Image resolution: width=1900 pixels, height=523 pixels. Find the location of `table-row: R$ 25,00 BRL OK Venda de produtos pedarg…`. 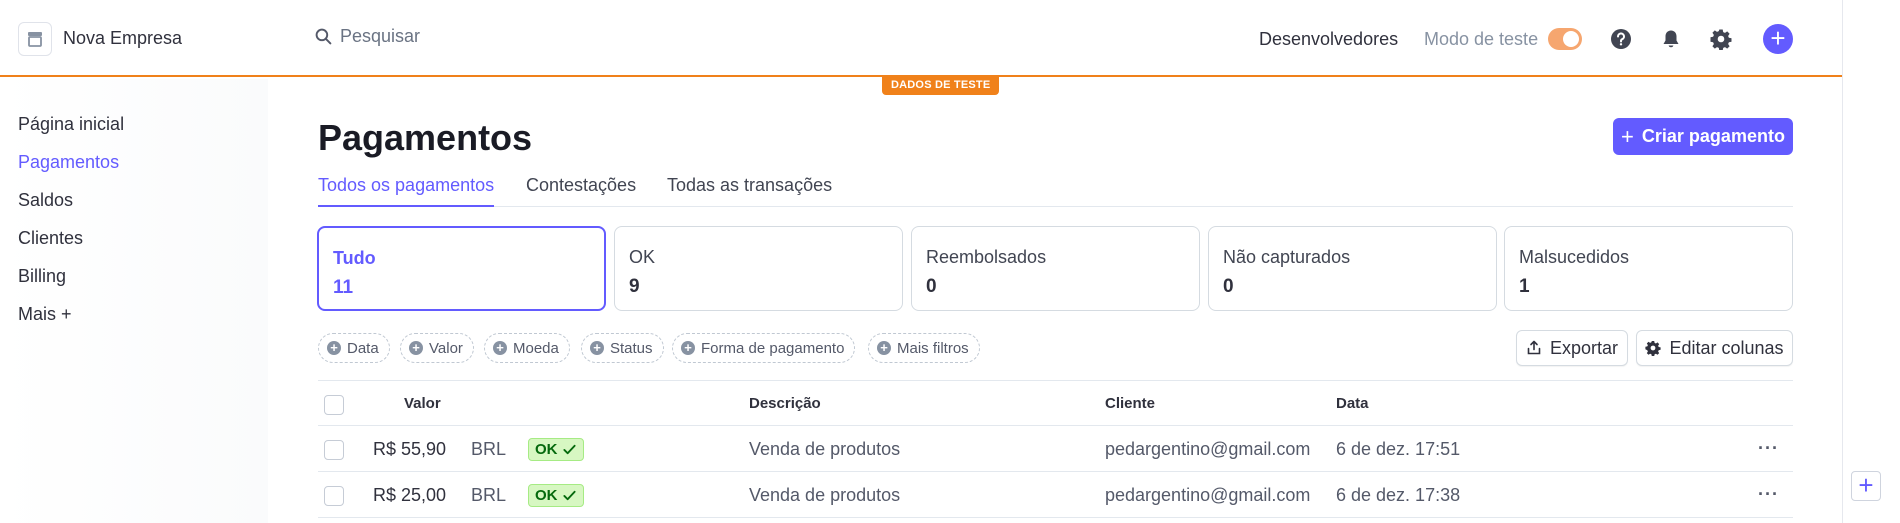

table-row: R$ 25,00 BRL OK Venda de produtos pedarg… is located at coordinates (1055, 495).